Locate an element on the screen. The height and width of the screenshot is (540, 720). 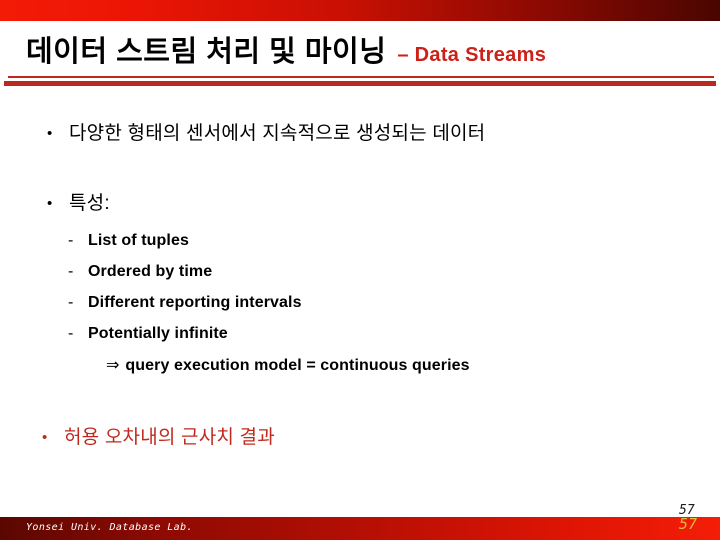
bullet-item-data-definition: • 다양한 형태의 센서에서 지속적으로 생성되는 데이터 is located at coordinates (266, 134).